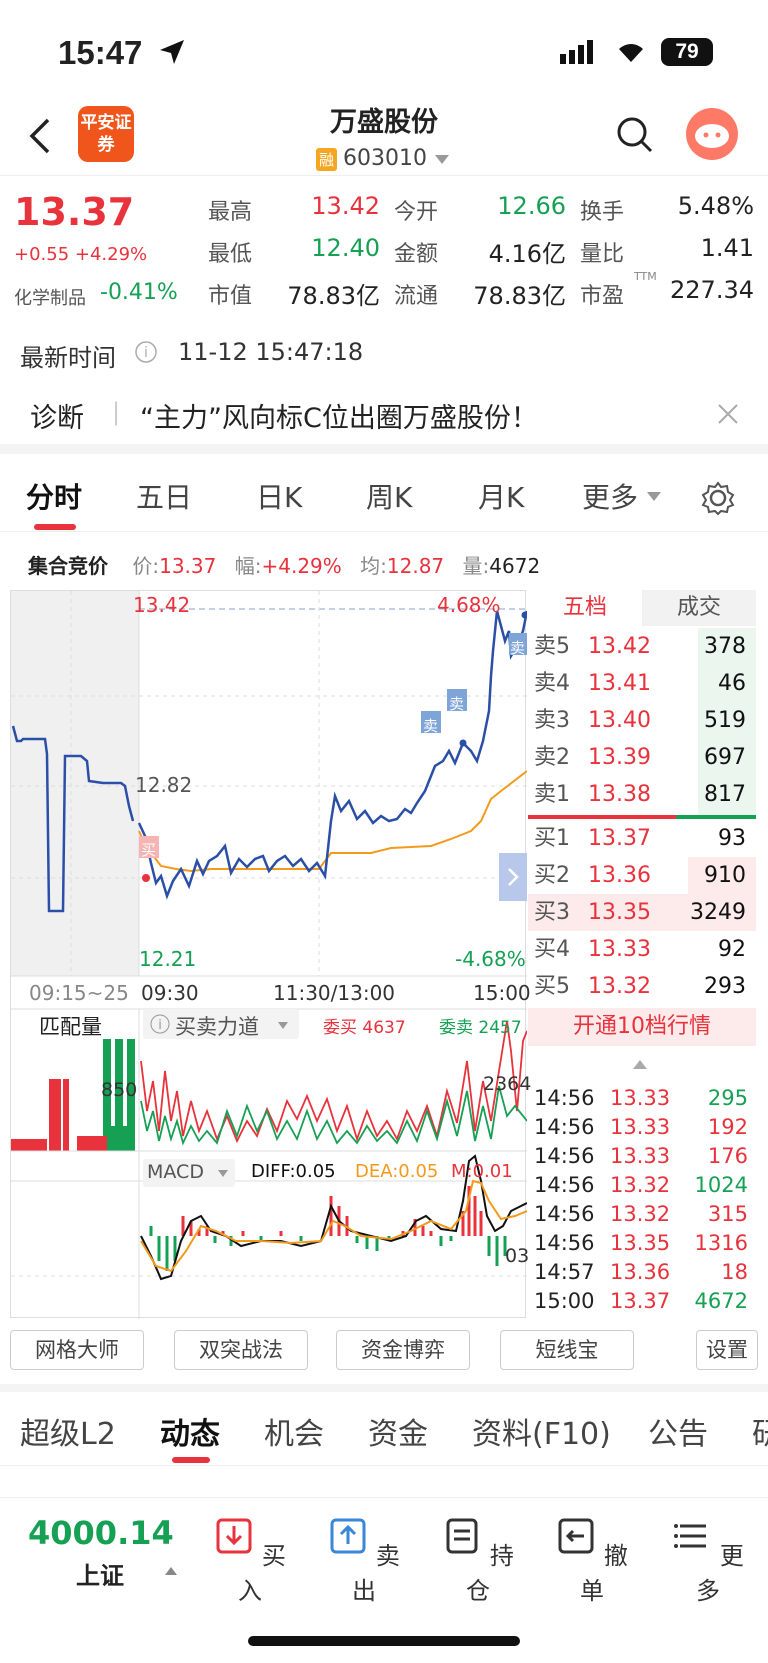 Image resolution: width=768 pixels, height=1663 pixels. What do you see at coordinates (384, 133) in the screenshot?
I see `stock-header: 平安证券 万盛股份 融 603010` at bounding box center [384, 133].